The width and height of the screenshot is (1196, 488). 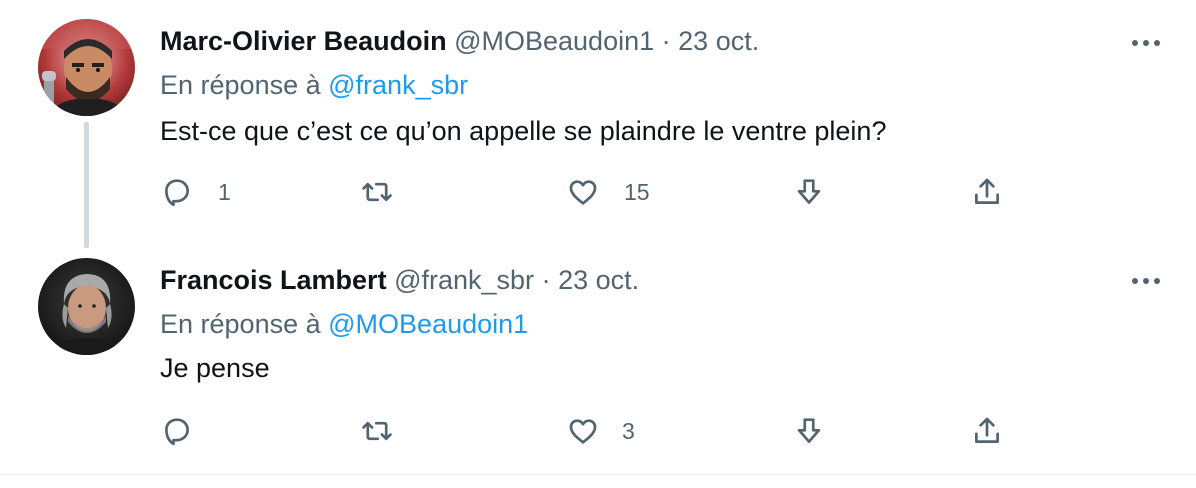 What do you see at coordinates (224, 191) in the screenshot?
I see `reply-count: 1` at bounding box center [224, 191].